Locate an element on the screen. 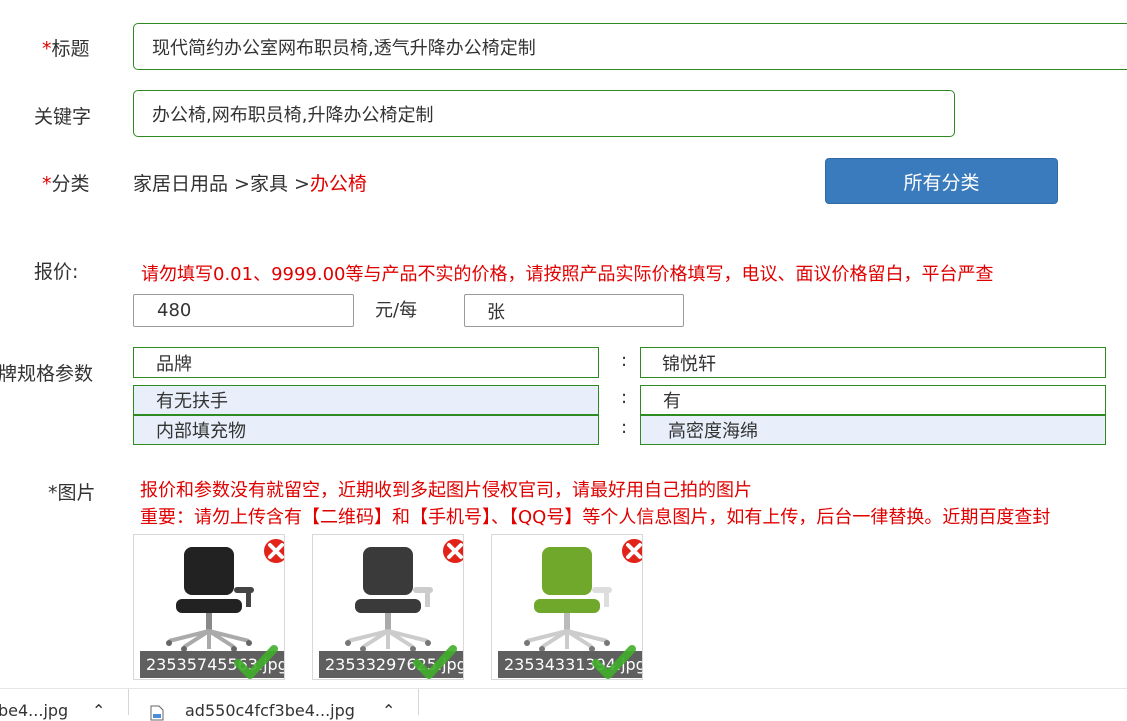 The height and width of the screenshot is (721, 1127). title-label: *标题 is located at coordinates (66, 49).